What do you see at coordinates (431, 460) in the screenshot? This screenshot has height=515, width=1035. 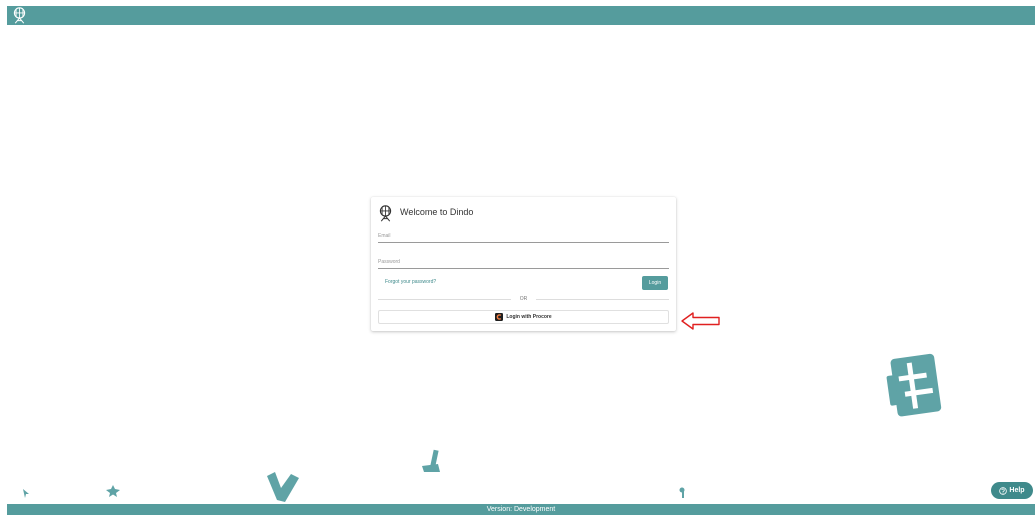 I see `hammer-decoration-icon` at bounding box center [431, 460].